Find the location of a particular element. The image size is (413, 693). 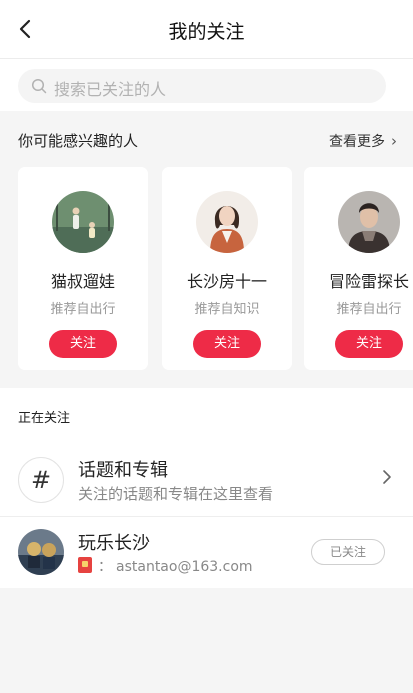

search-icon is located at coordinates (39, 86).